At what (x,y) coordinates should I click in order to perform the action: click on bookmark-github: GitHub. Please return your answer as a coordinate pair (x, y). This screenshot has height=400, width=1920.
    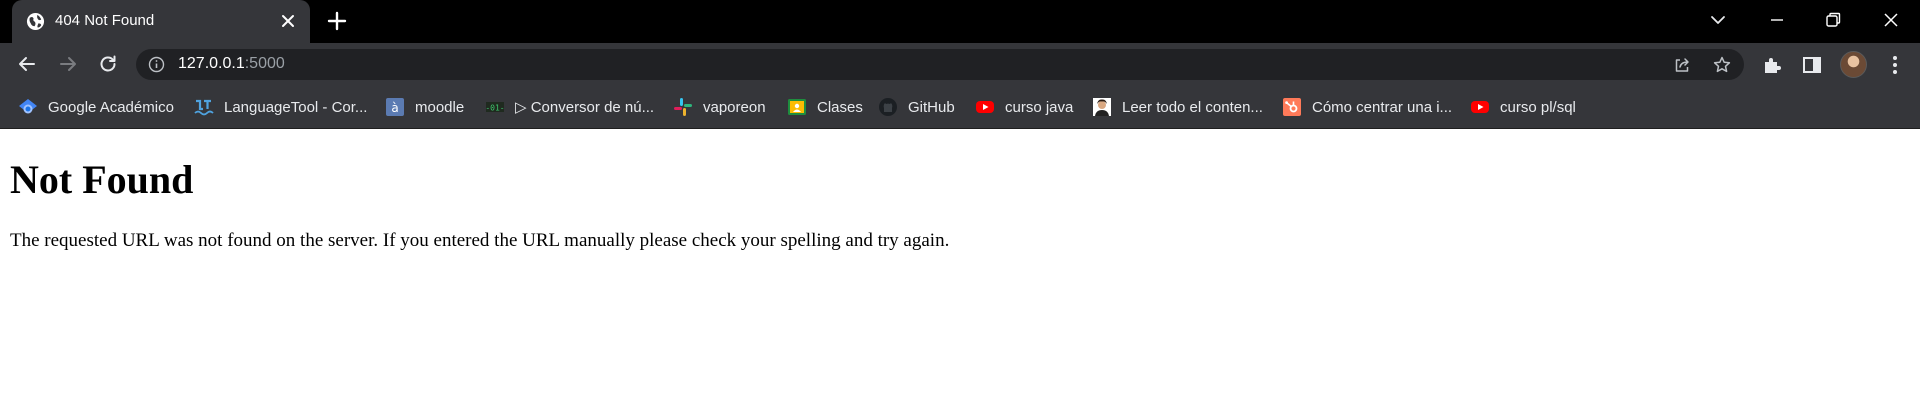
    Looking at the image, I should click on (916, 107).